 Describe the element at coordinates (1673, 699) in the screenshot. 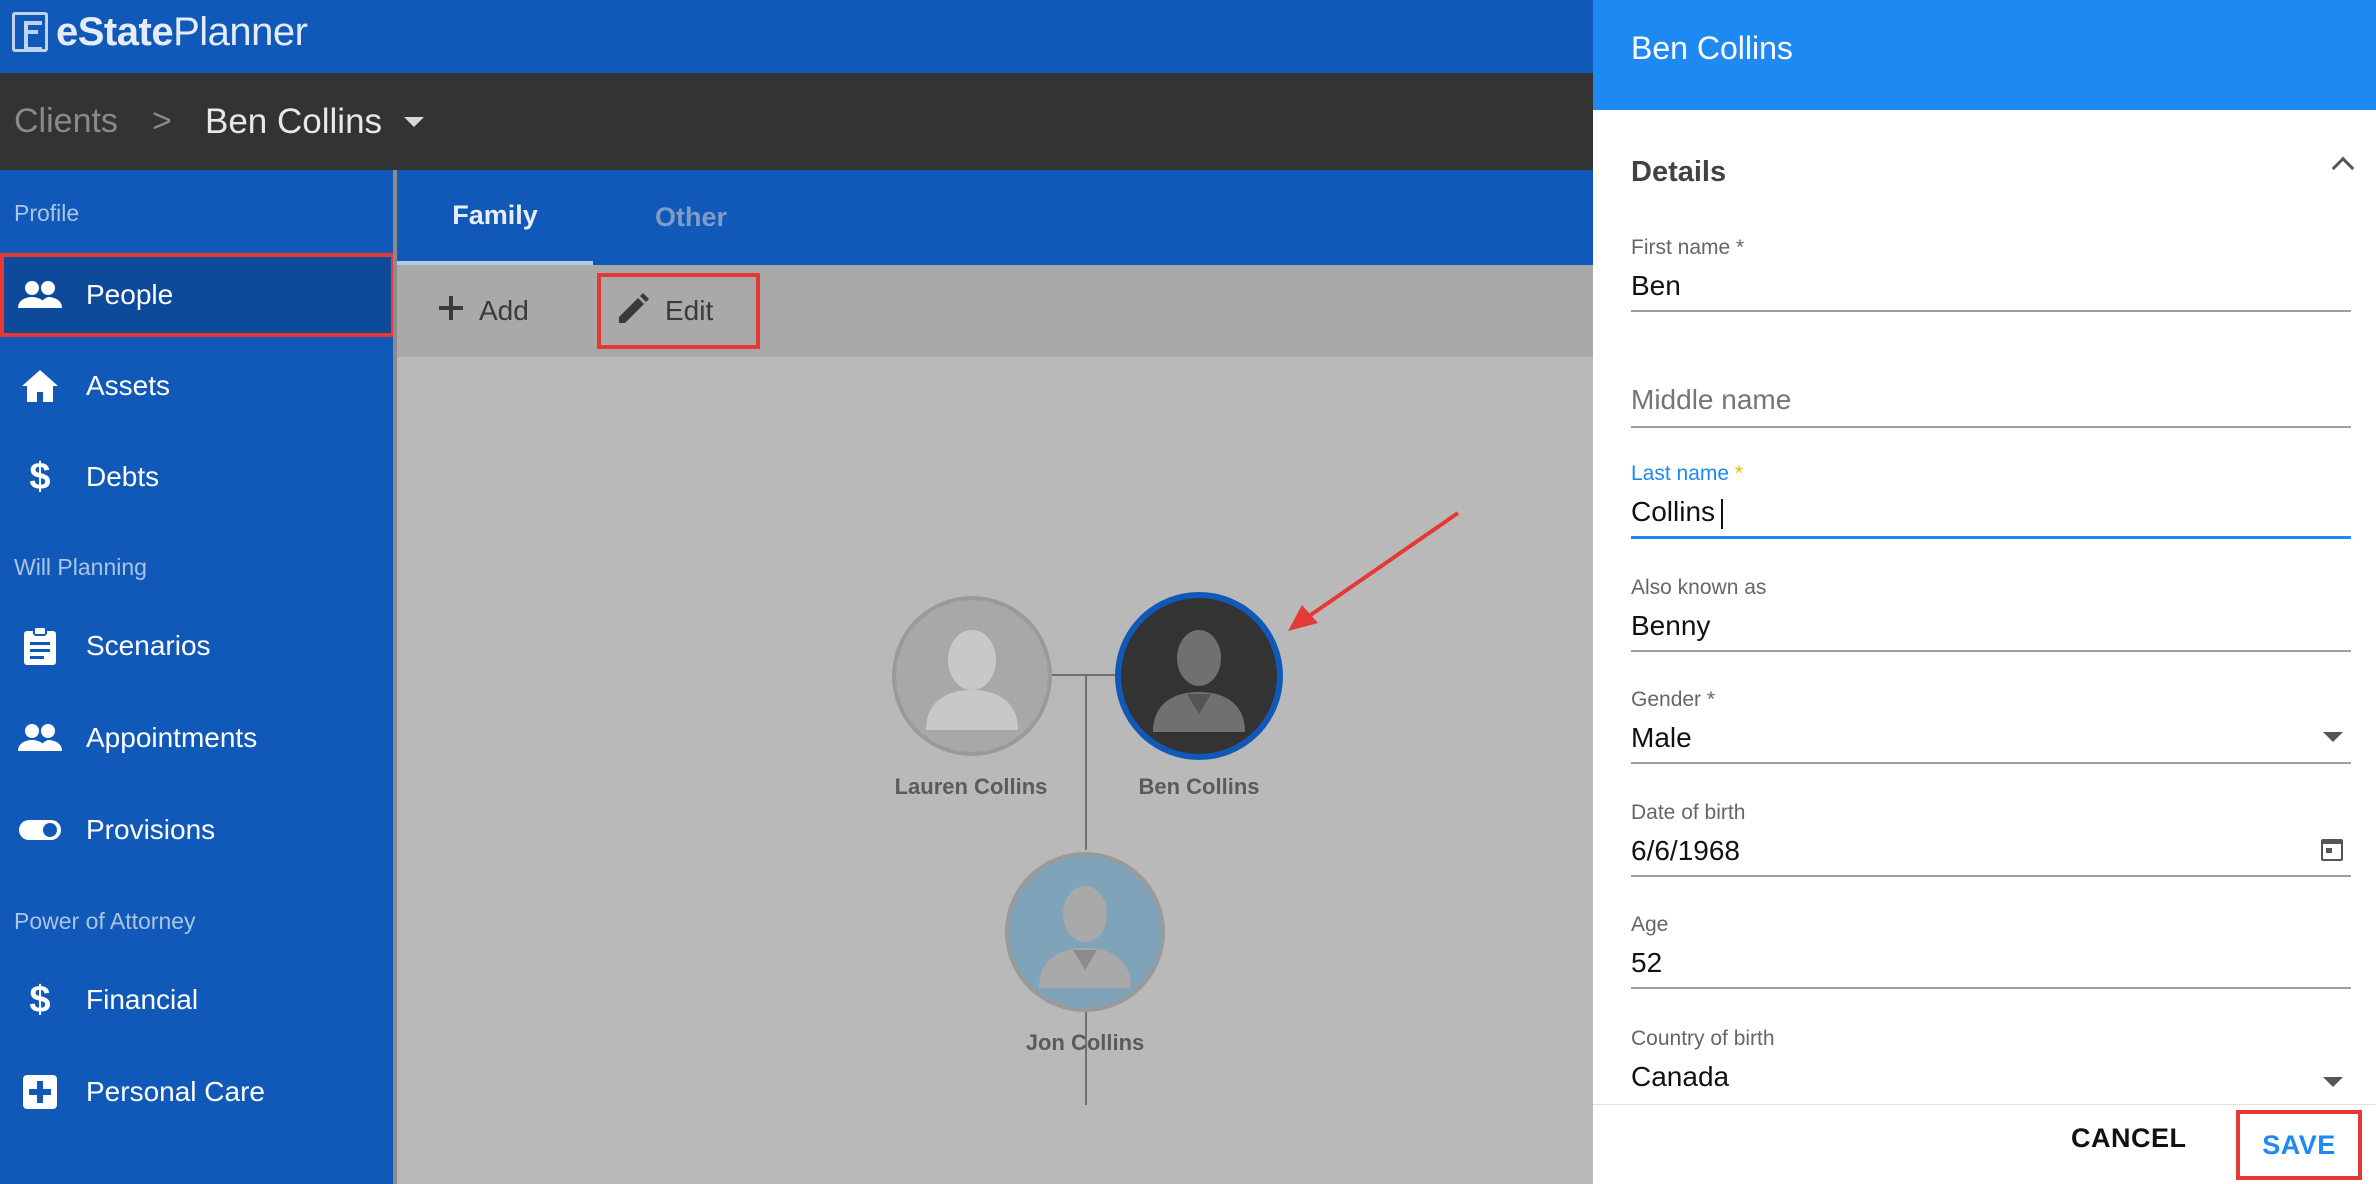

I see `gender-label: Gender *` at that location.